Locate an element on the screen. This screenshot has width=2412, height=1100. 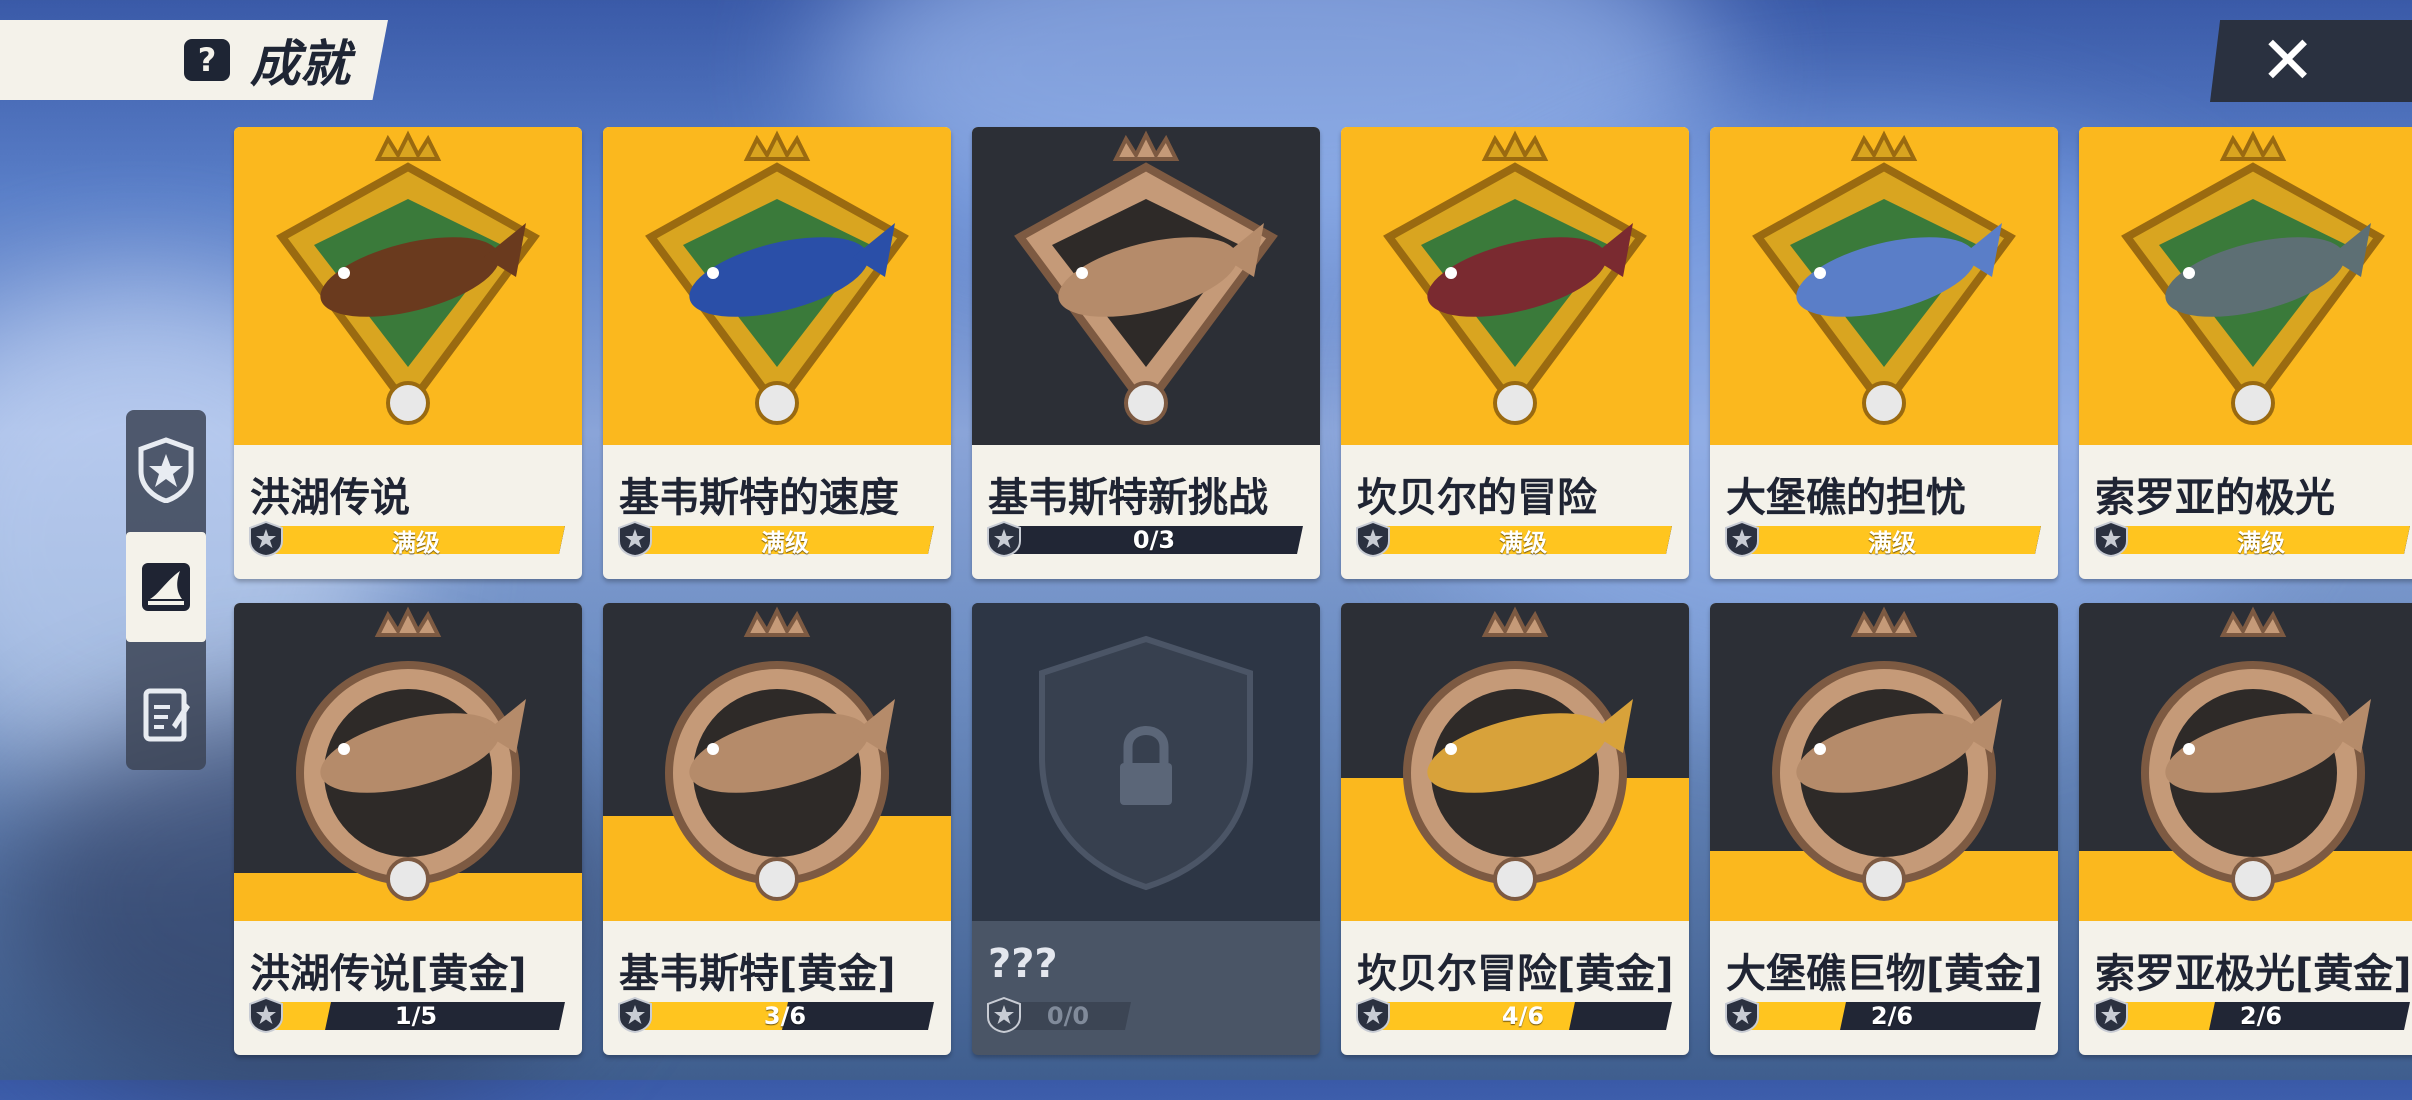
achievement-card: 洪湖传说 满级 is located at coordinates (408, 353).